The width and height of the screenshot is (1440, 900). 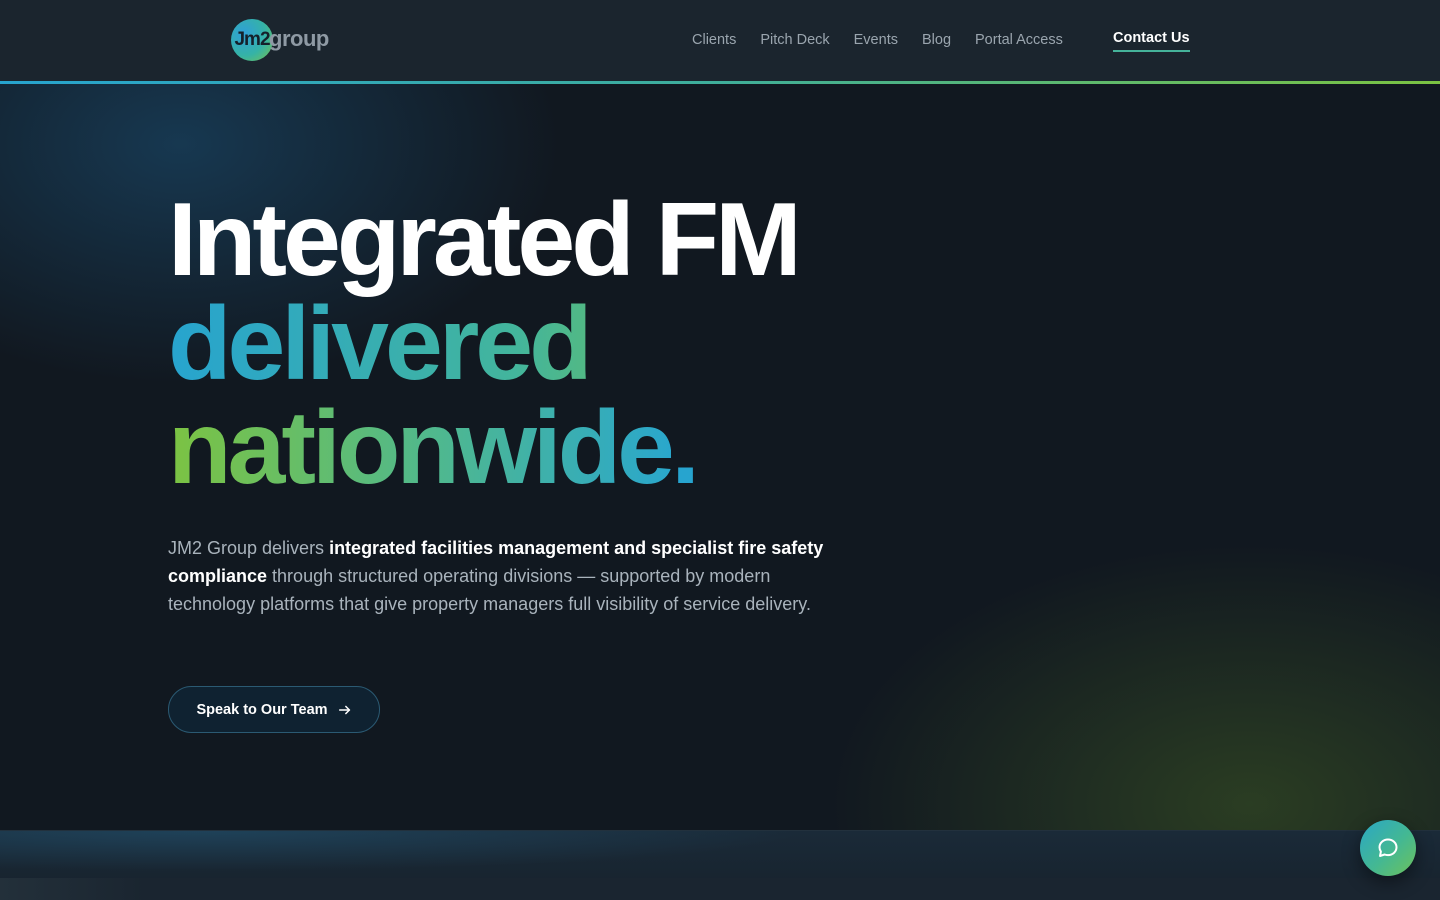 What do you see at coordinates (299, 38) in the screenshot?
I see `logo-wordmark: group` at bounding box center [299, 38].